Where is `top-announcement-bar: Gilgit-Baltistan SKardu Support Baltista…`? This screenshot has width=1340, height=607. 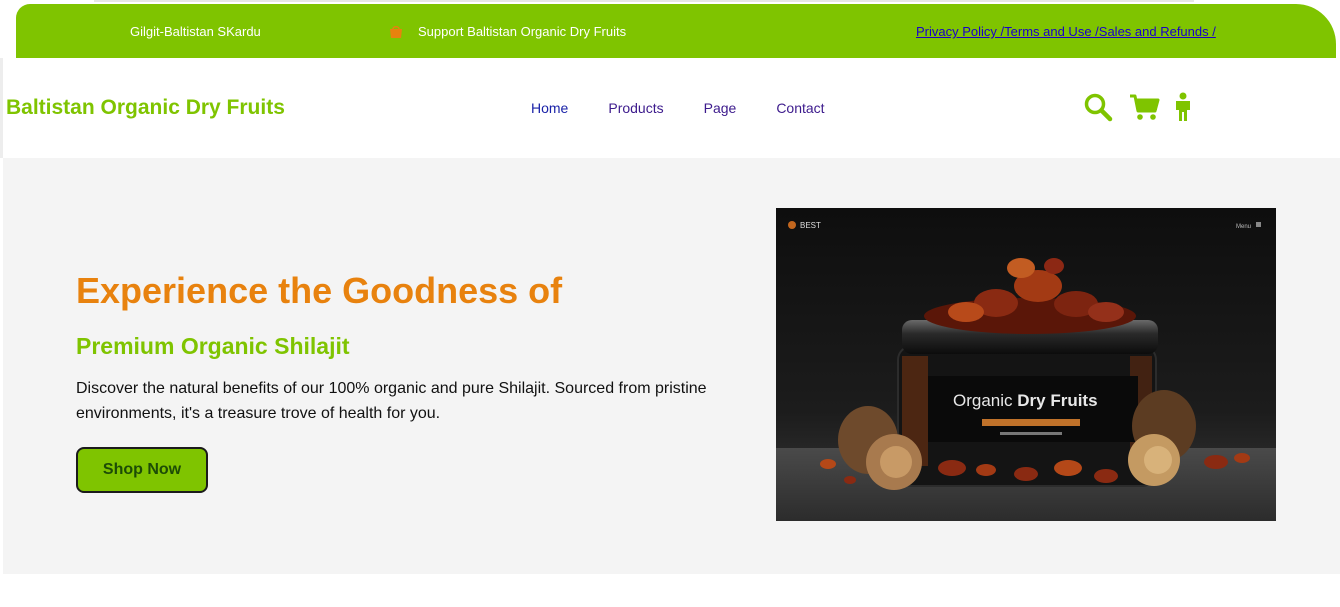
top-announcement-bar: Gilgit-Baltistan SKardu Support Baltista… is located at coordinates (676, 29).